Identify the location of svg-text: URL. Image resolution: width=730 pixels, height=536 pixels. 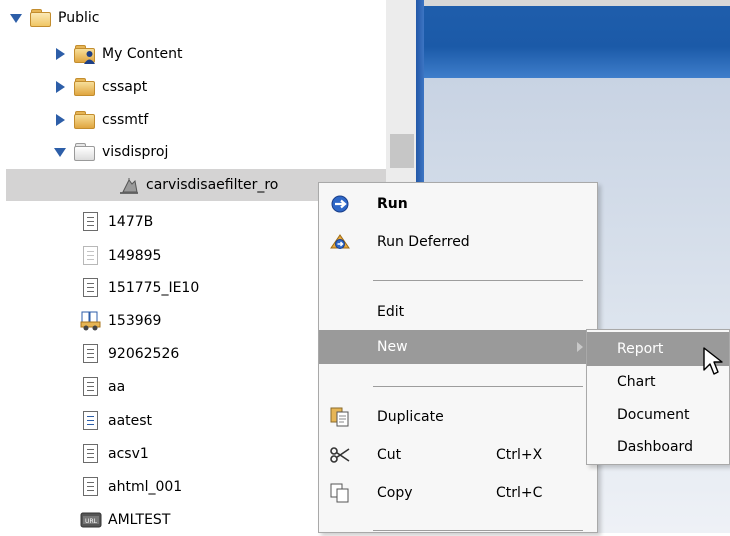
(91, 521).